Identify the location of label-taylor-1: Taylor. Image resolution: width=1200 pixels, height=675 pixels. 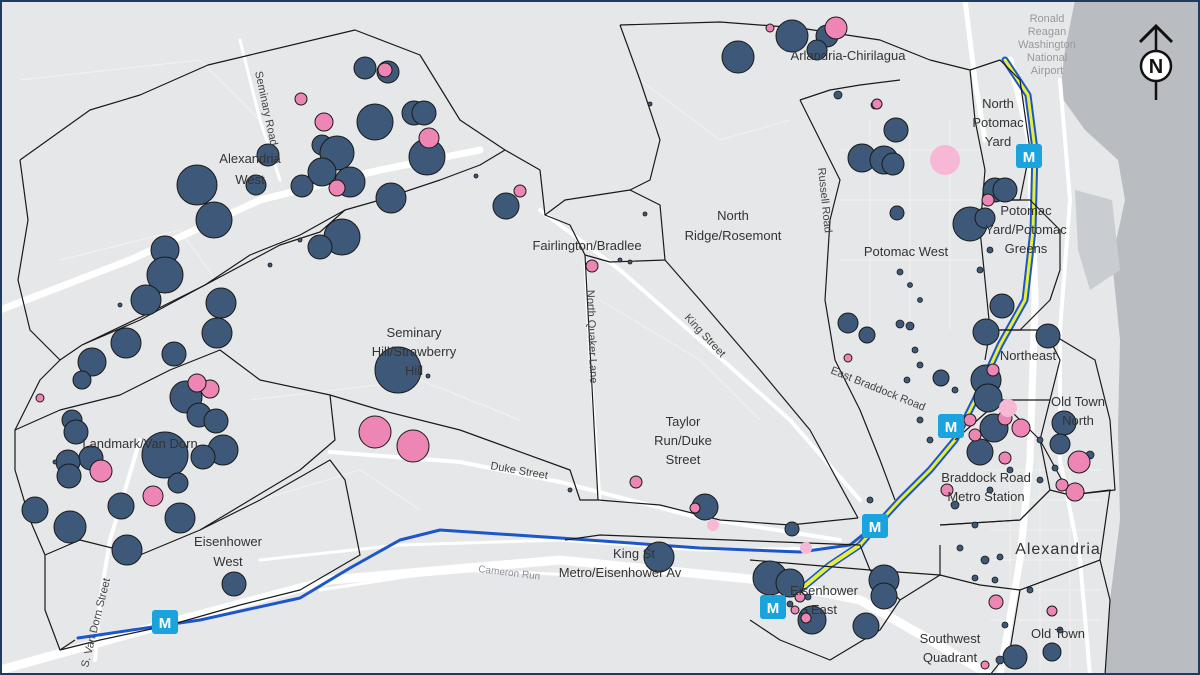
(683, 421).